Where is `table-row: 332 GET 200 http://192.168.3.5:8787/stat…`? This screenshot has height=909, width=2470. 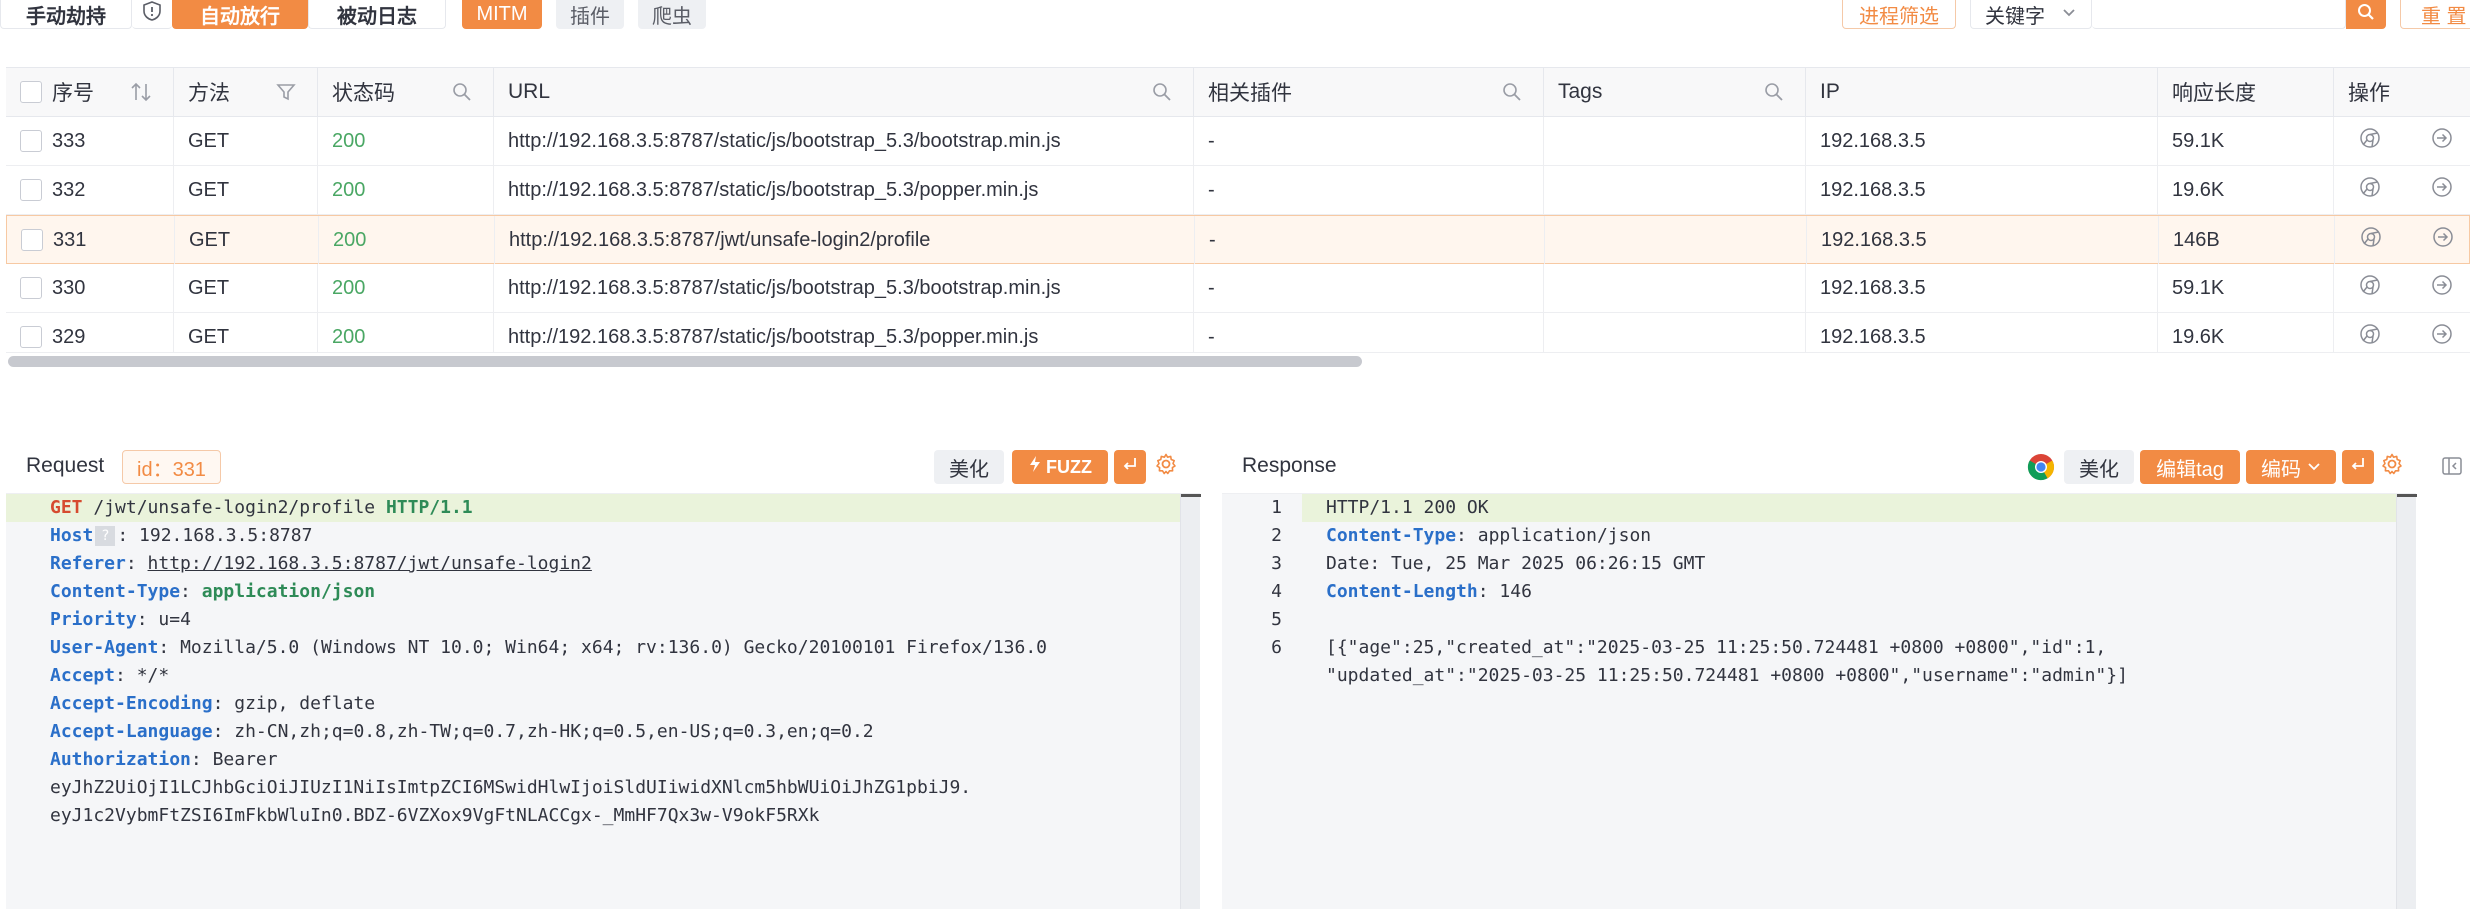
table-row: 332 GET 200 http://192.168.3.5:8787/stat… is located at coordinates (1238, 190).